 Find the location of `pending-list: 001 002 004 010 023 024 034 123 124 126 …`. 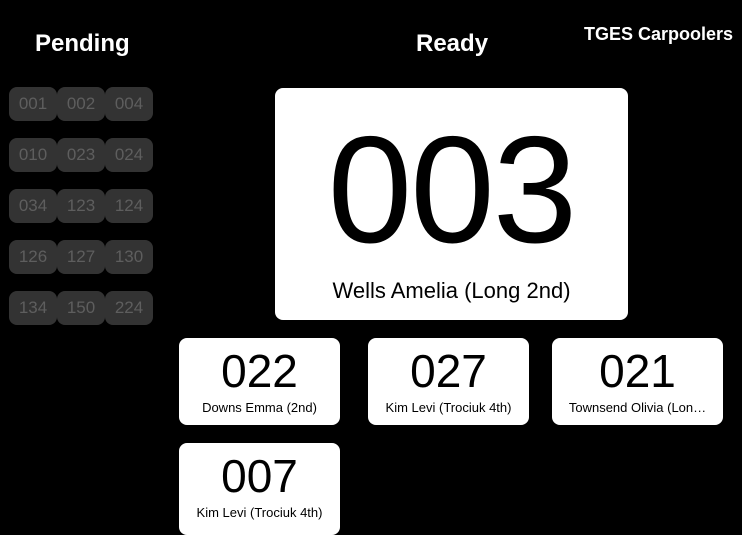

pending-list: 001 002 004 010 023 024 034 123 124 126 … is located at coordinates (81, 214).